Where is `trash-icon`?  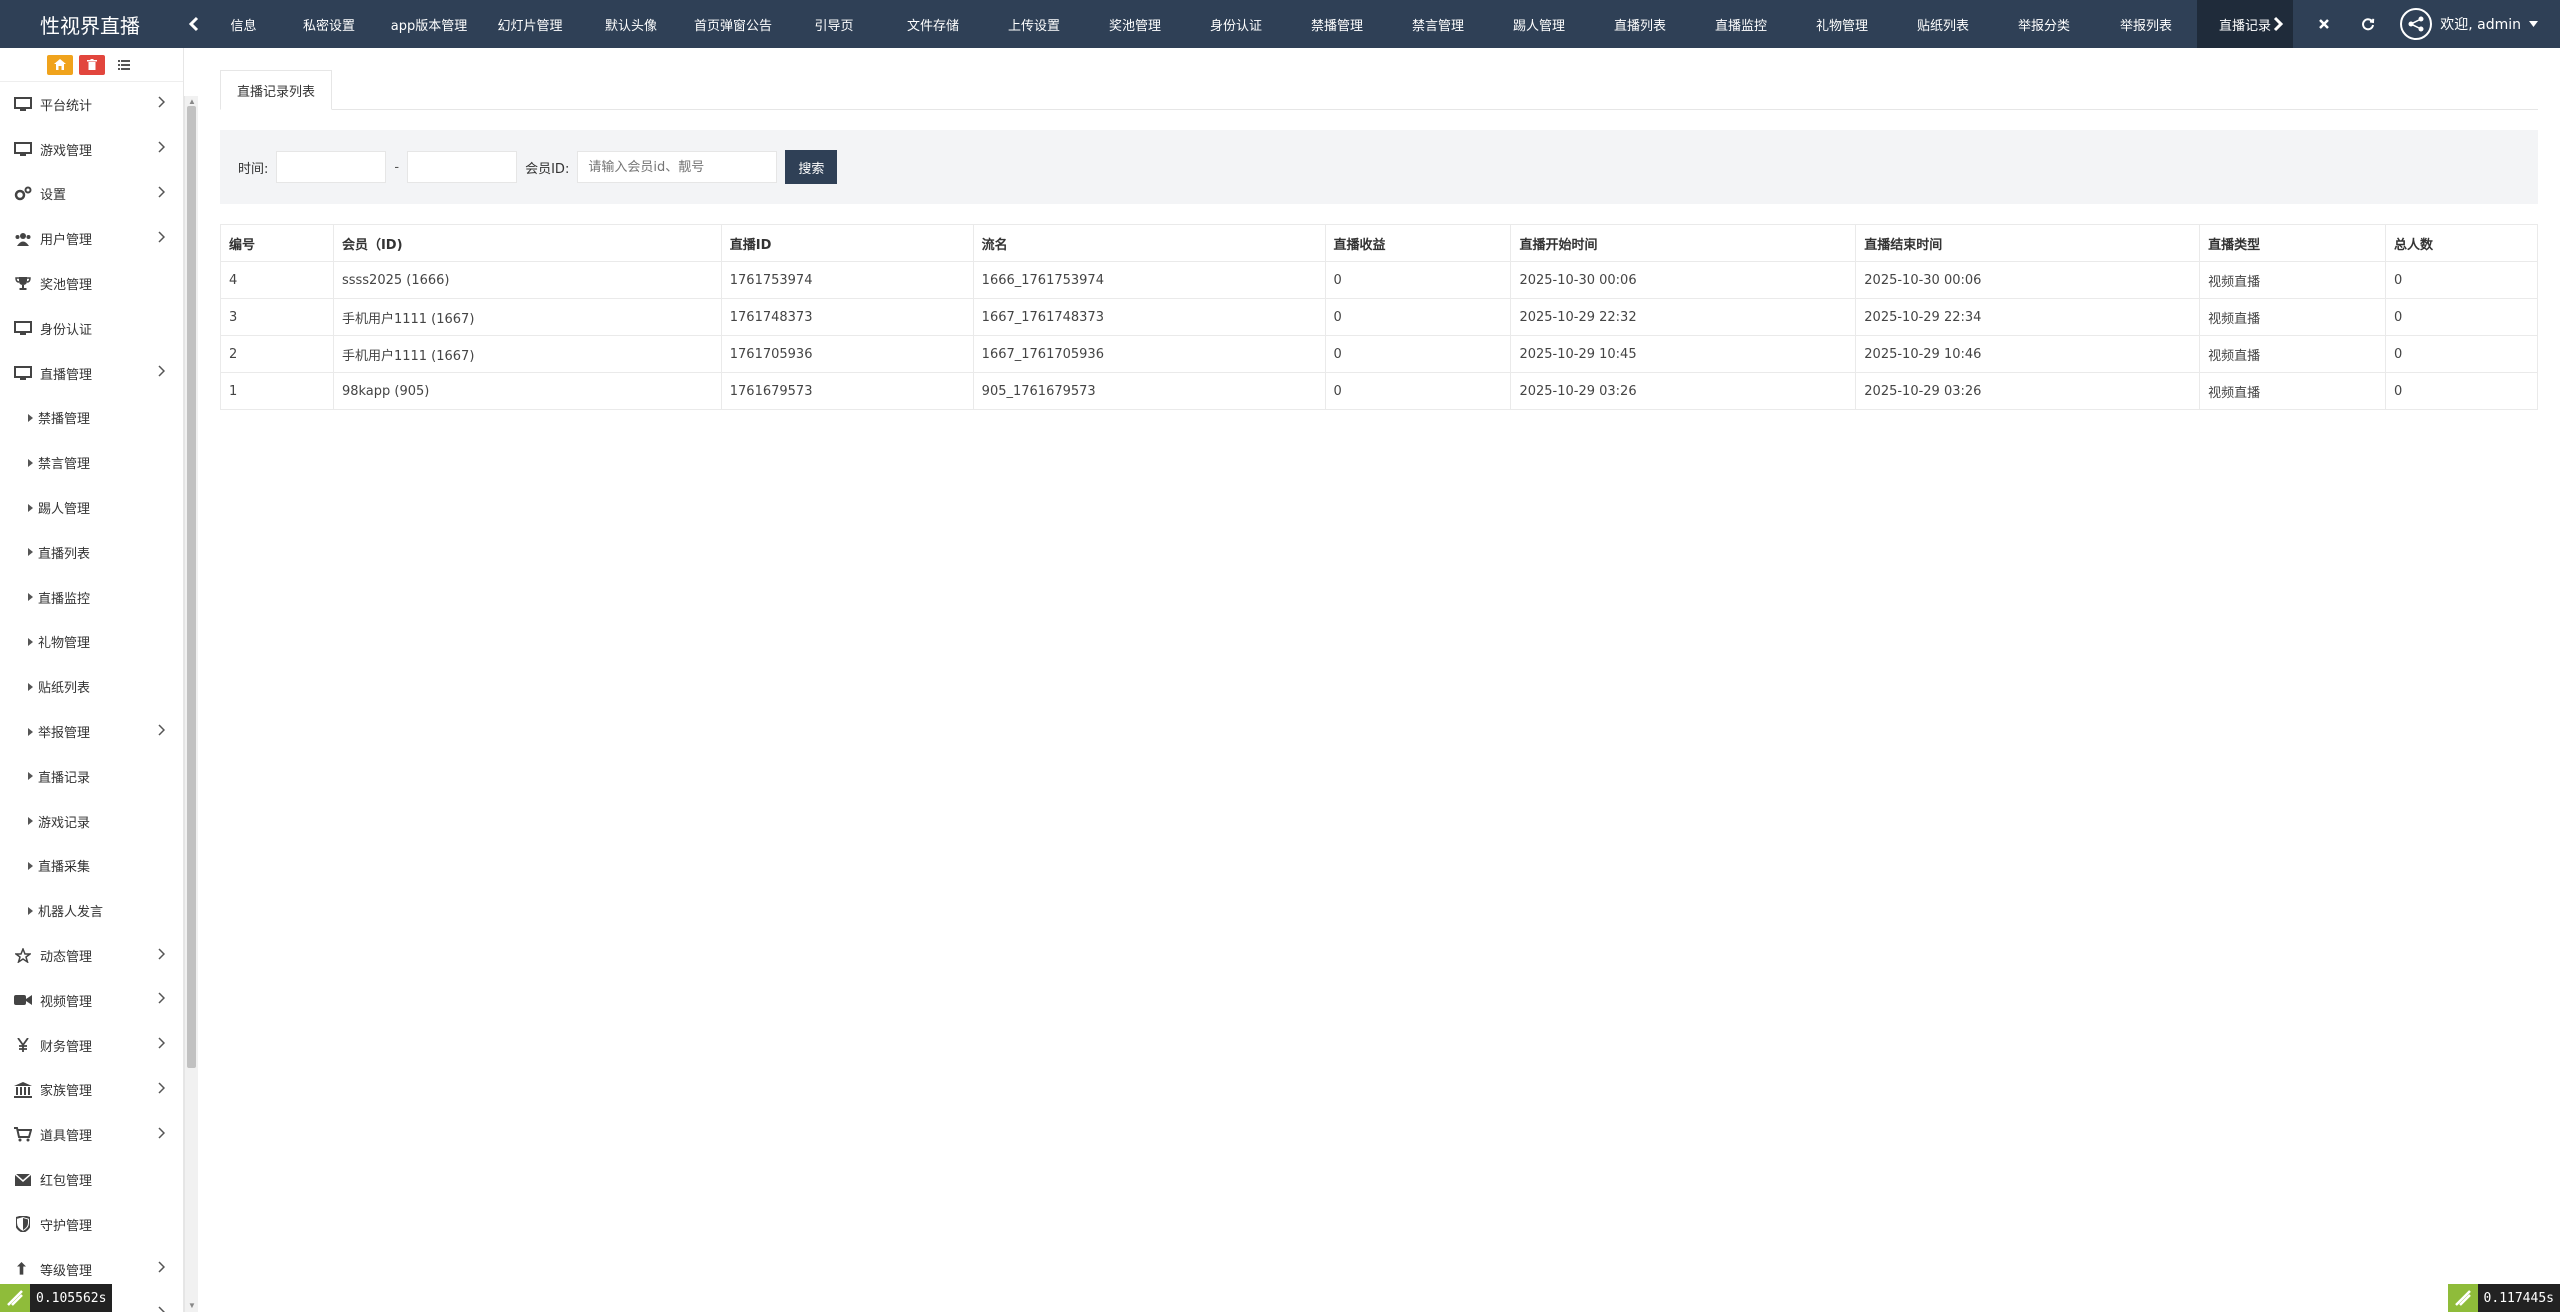
trash-icon is located at coordinates (91, 64).